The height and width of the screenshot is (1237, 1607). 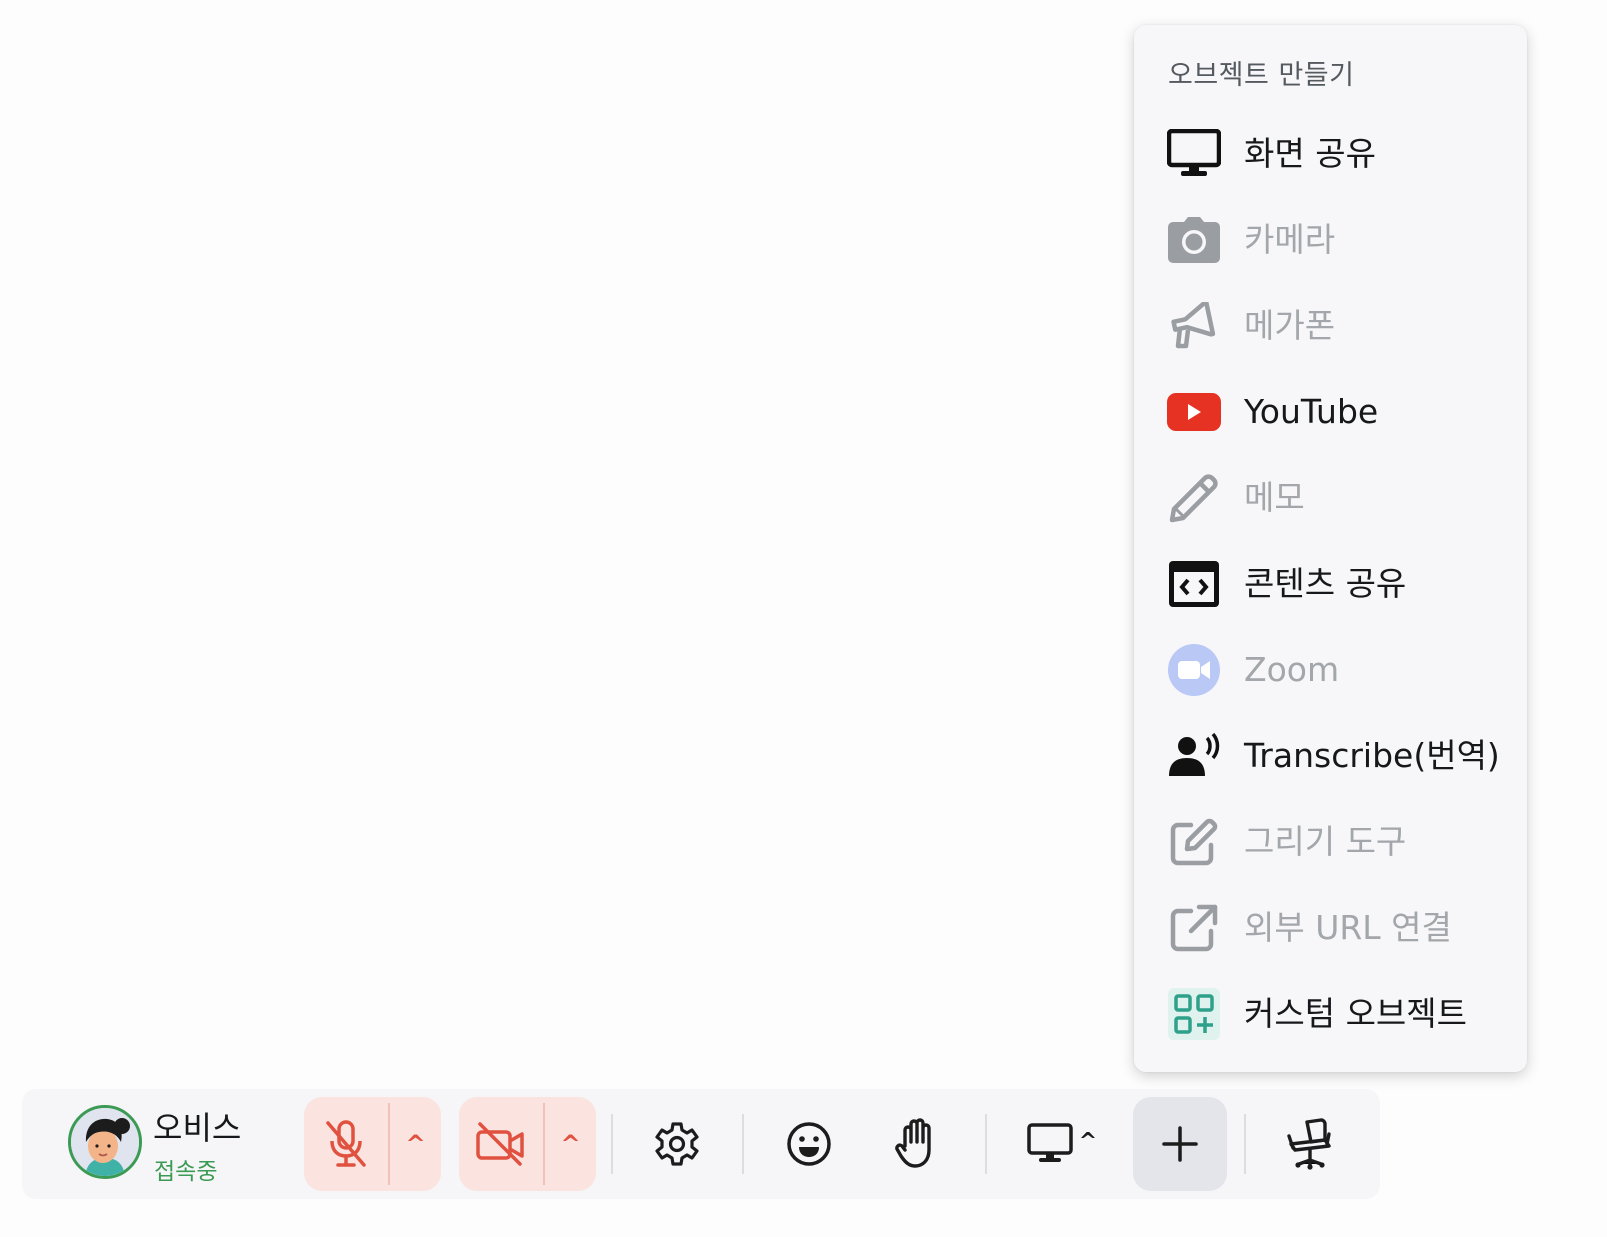 I want to click on seat-button, so click(x=1310, y=1144).